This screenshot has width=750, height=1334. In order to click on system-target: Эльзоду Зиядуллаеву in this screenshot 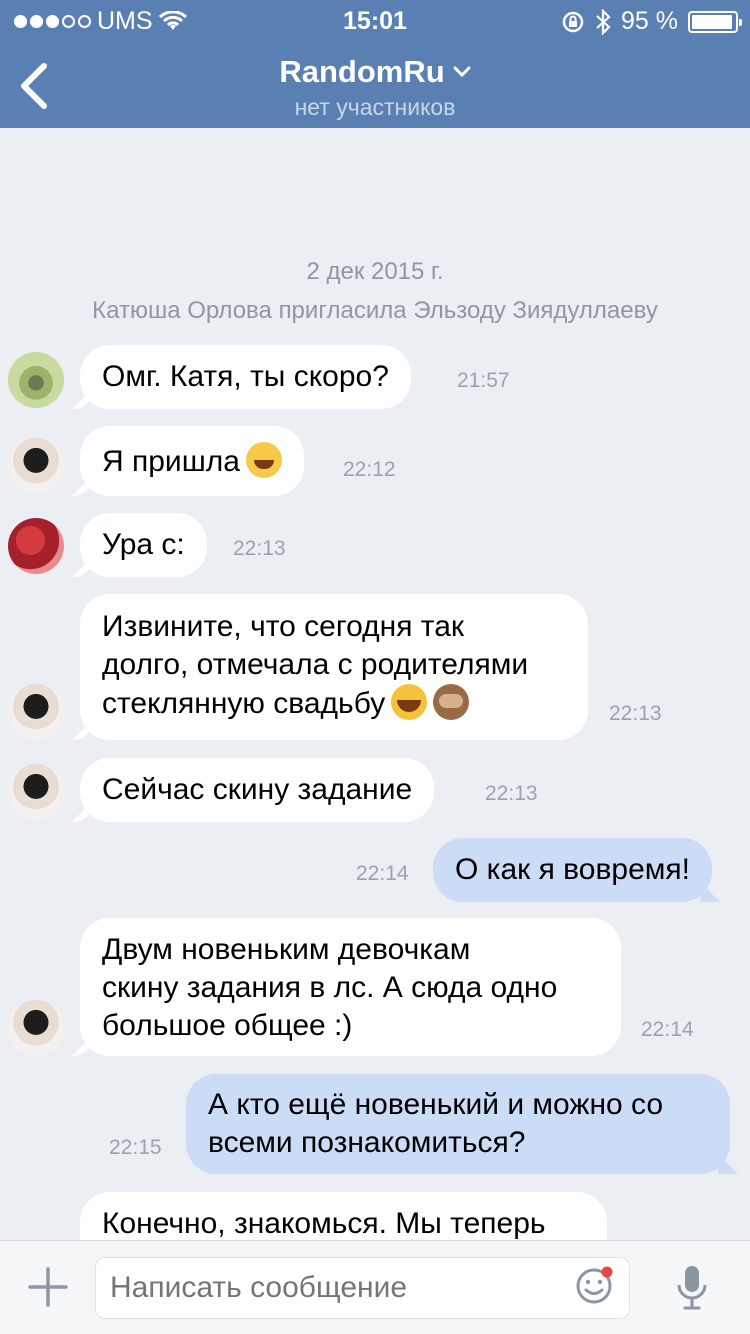, I will do `click(535, 310)`.